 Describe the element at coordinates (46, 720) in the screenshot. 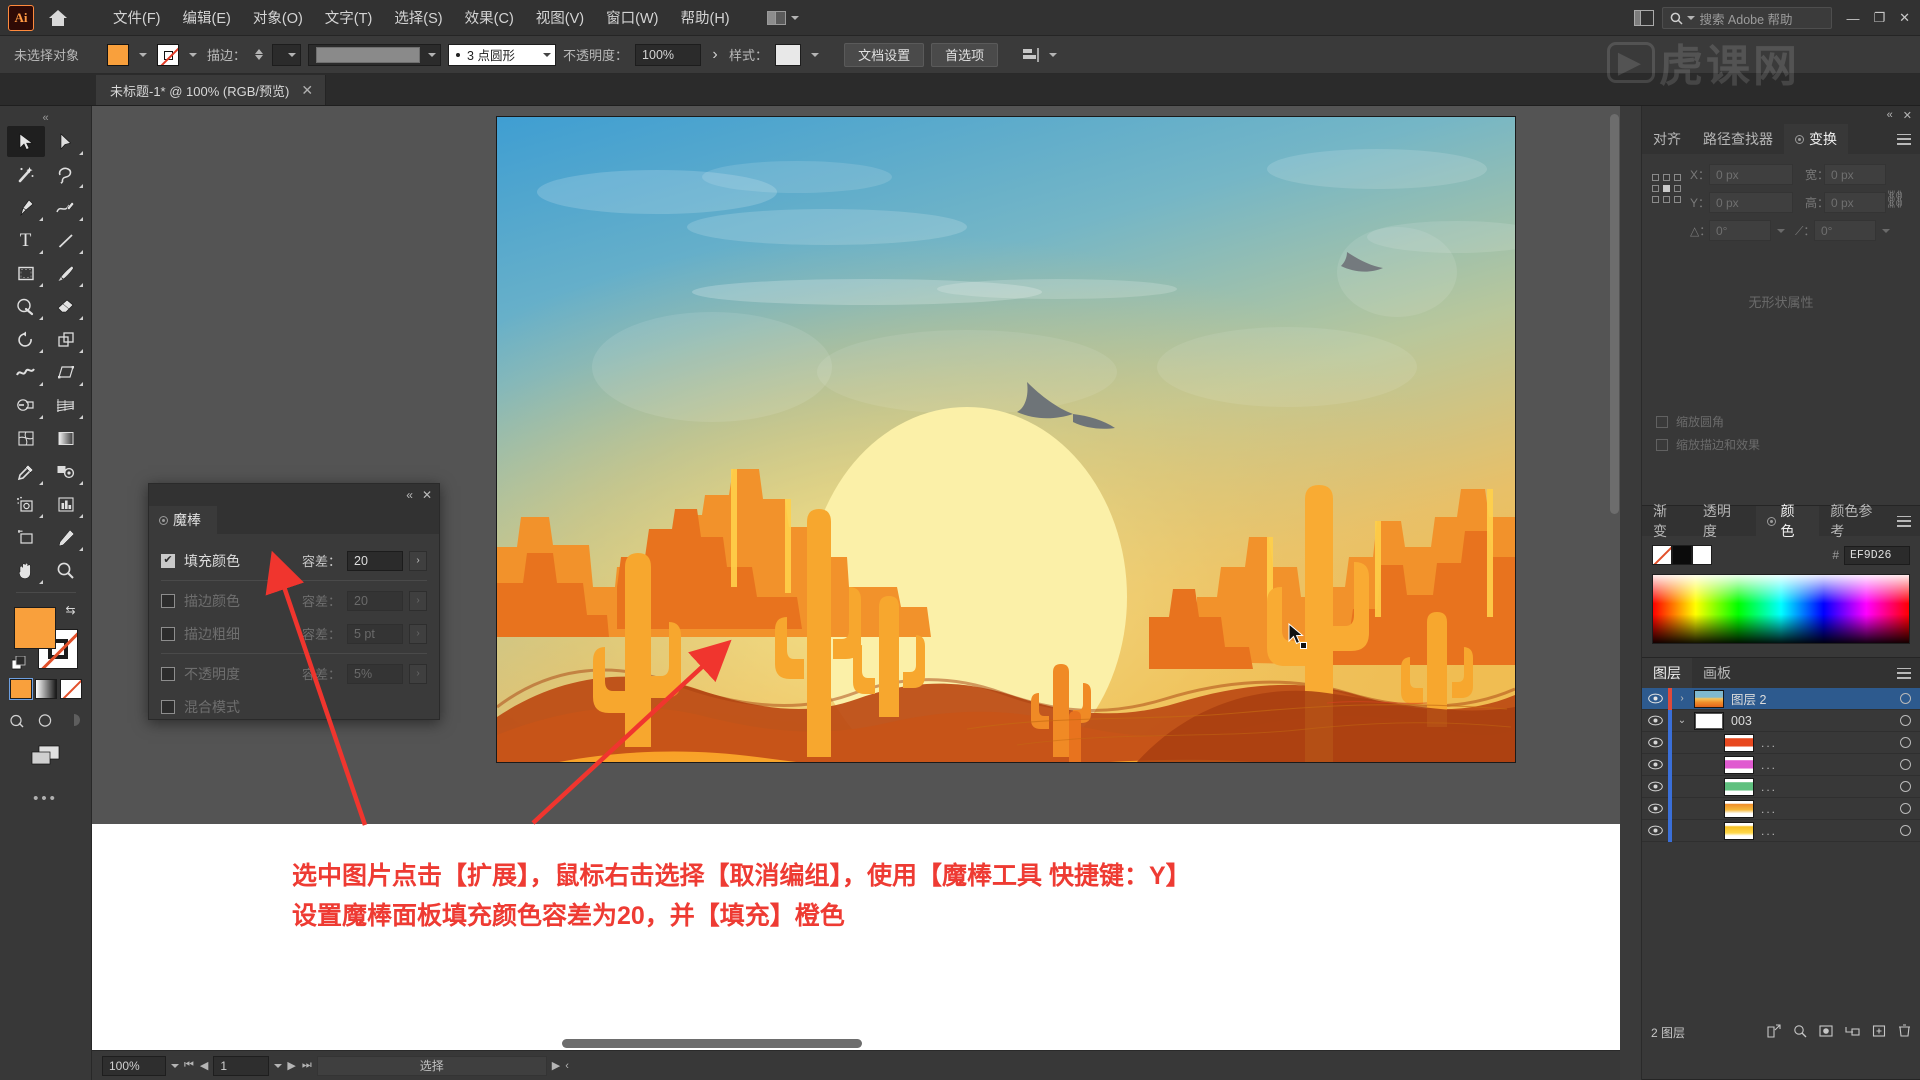

I see `draw-behind-icon` at that location.